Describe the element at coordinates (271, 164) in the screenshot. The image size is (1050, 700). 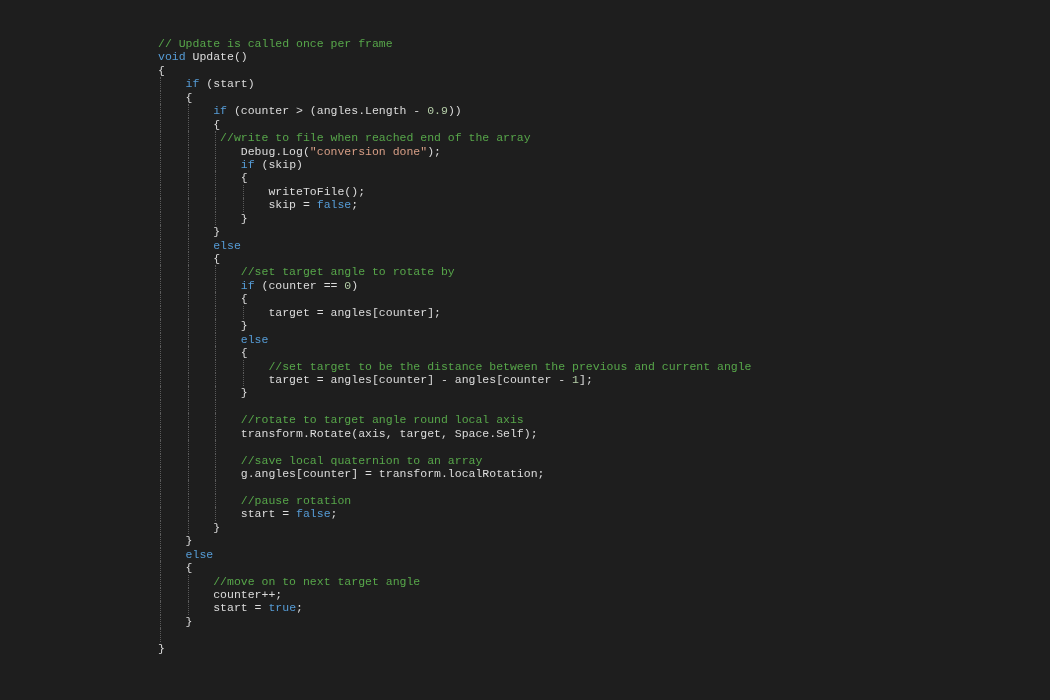
I see `code-line: if (skip)` at that location.